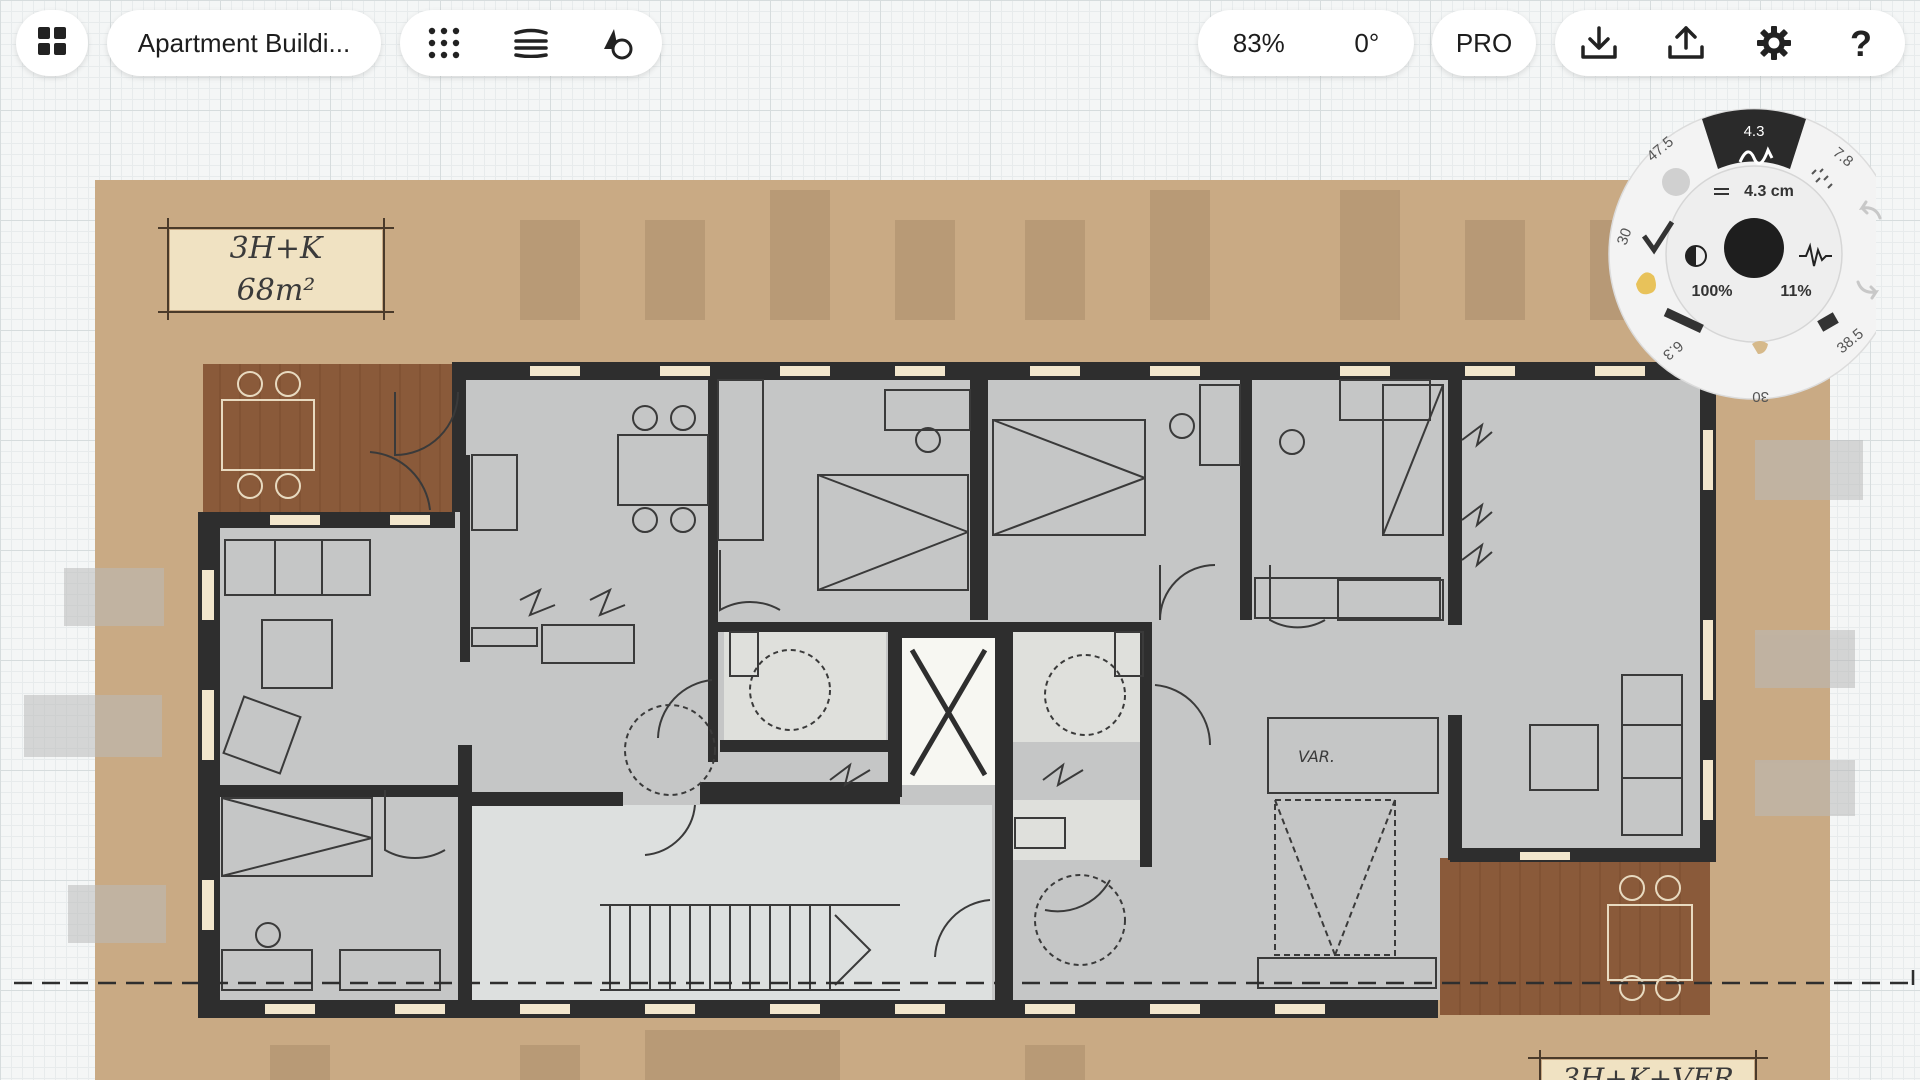  I want to click on grid-icon, so click(443, 43).